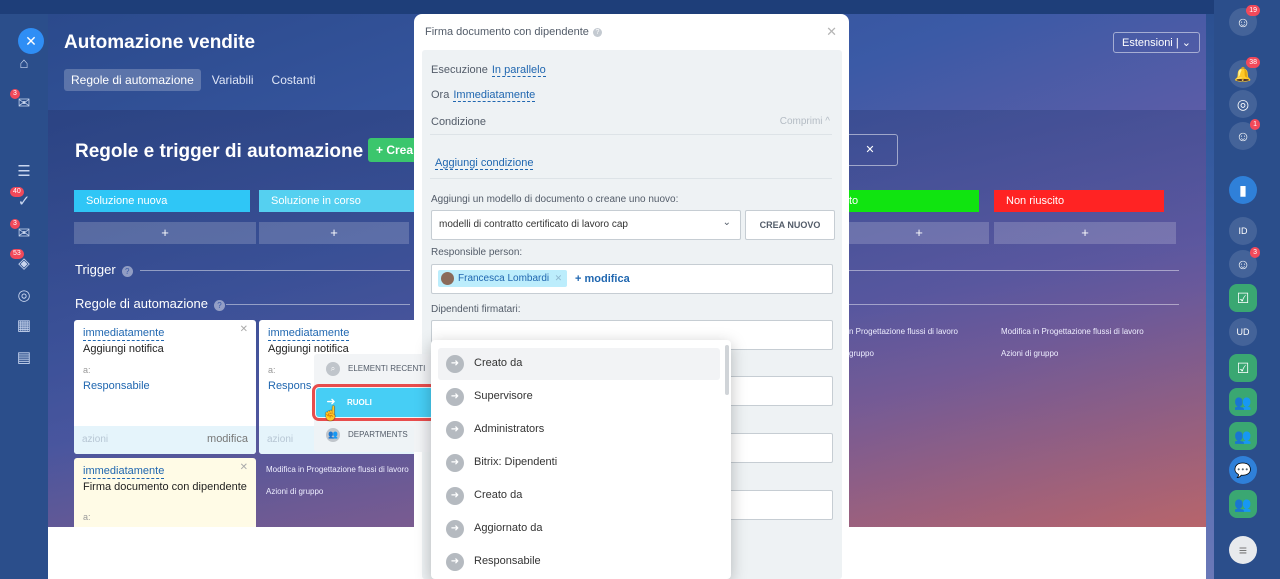 The width and height of the screenshot is (1280, 579). Describe the element at coordinates (498, 495) in the screenshot. I see `selector-item-label: Creato da` at that location.